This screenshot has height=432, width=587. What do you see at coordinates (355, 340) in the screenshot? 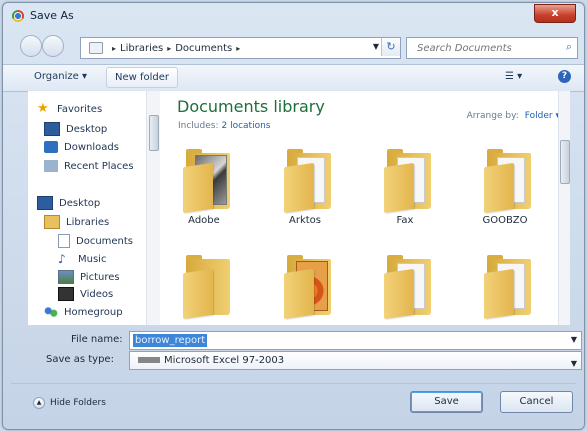
I see `file-name-field: borrow_report ▼` at bounding box center [355, 340].